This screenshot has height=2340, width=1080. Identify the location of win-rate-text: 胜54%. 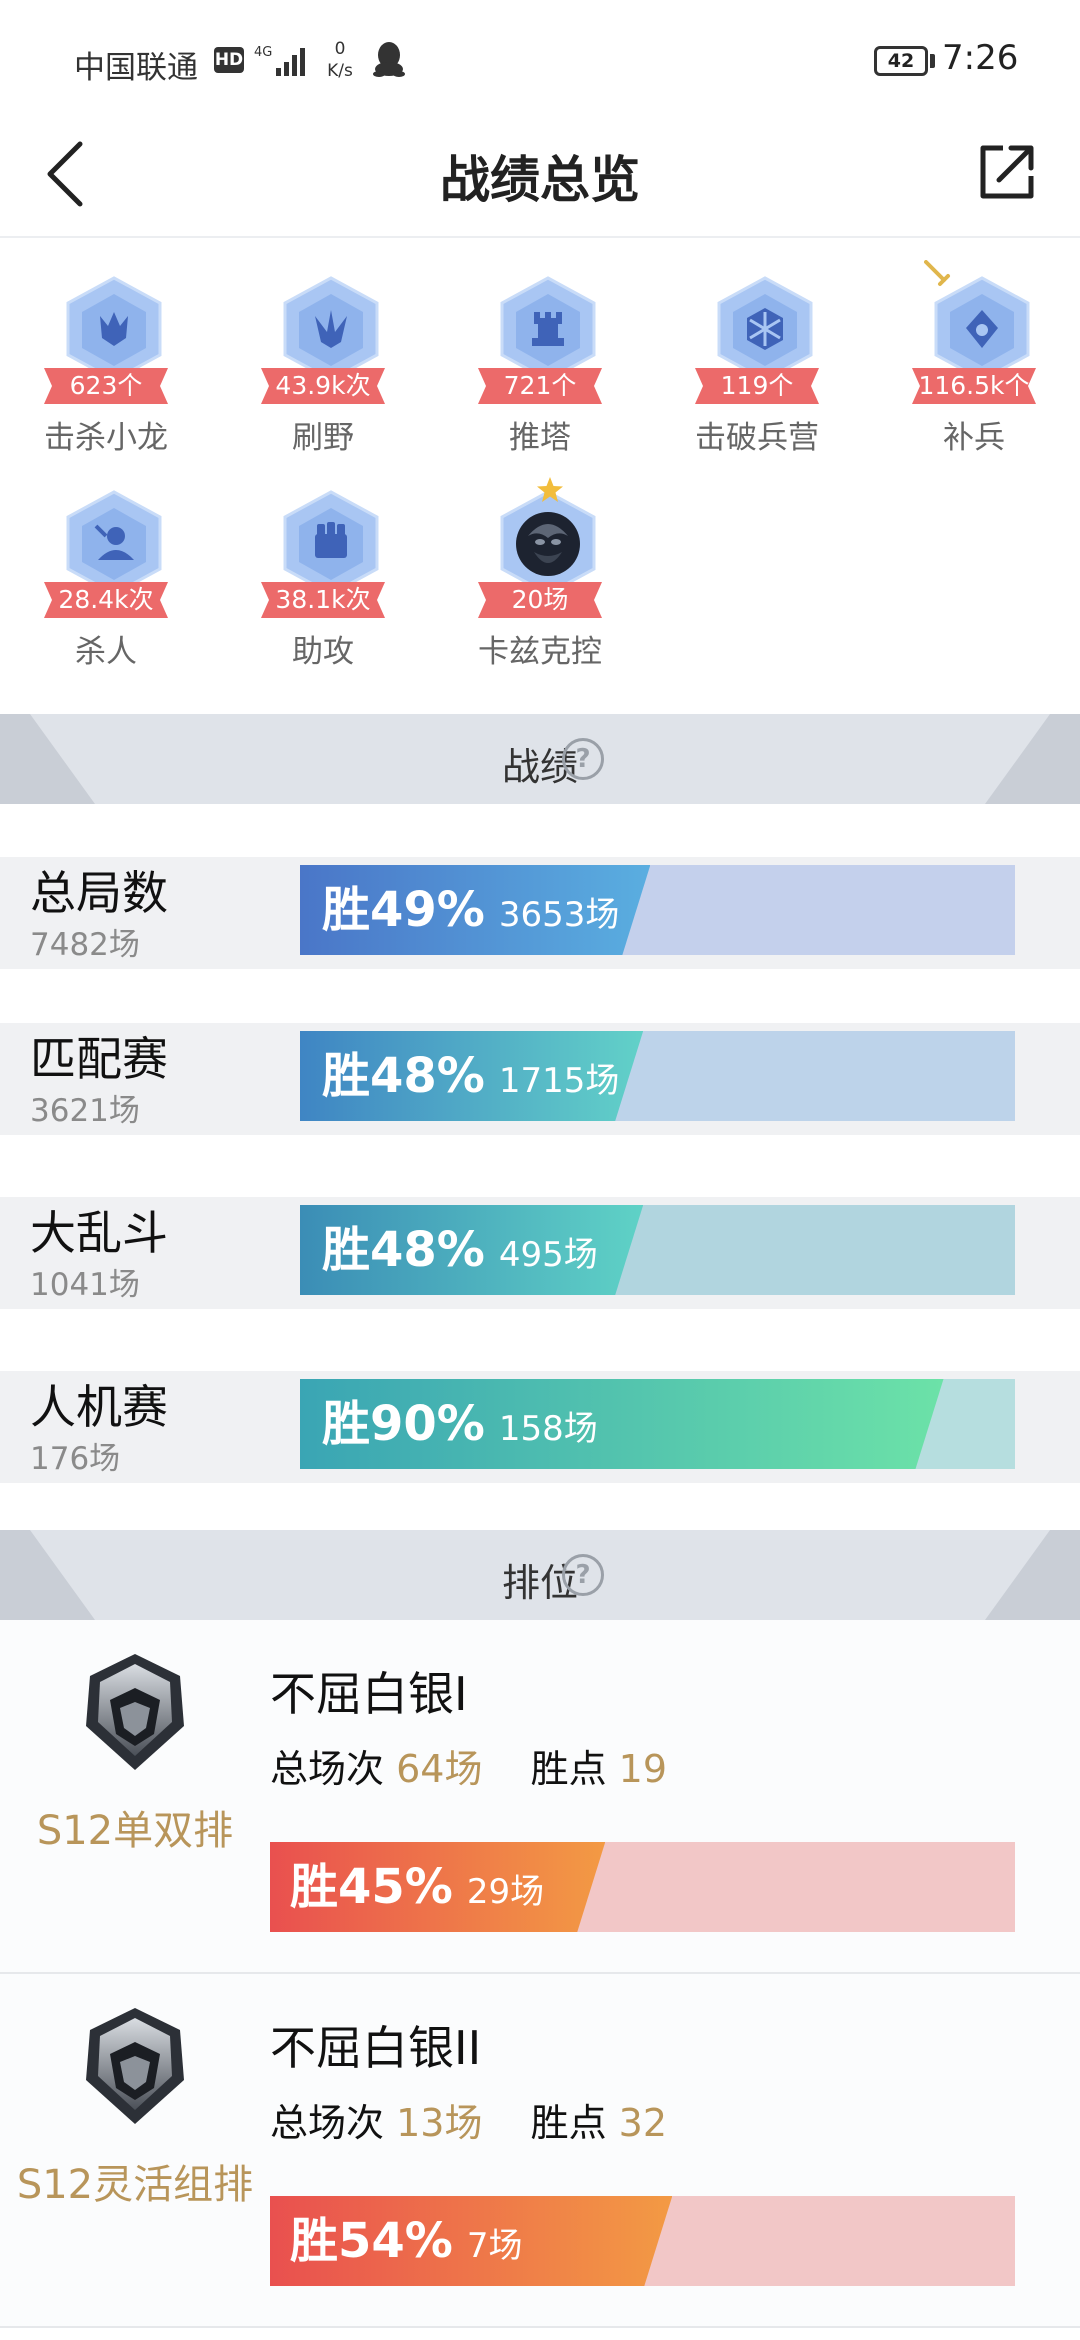
(371, 2241).